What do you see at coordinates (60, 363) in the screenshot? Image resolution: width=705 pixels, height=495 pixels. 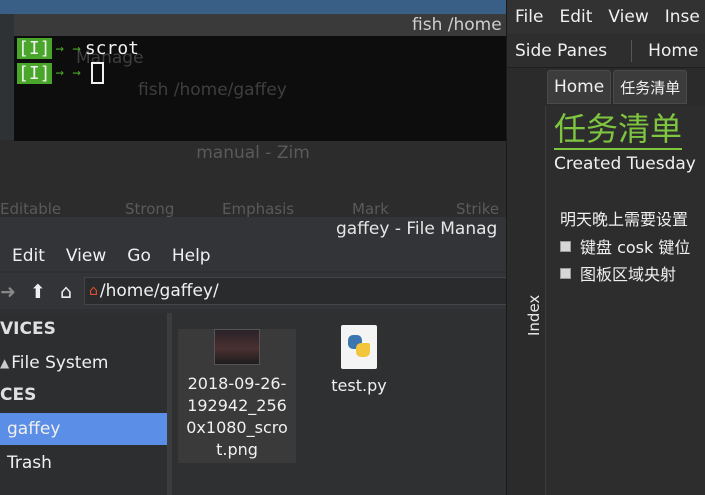 I see `sidebar-item-label: File System` at bounding box center [60, 363].